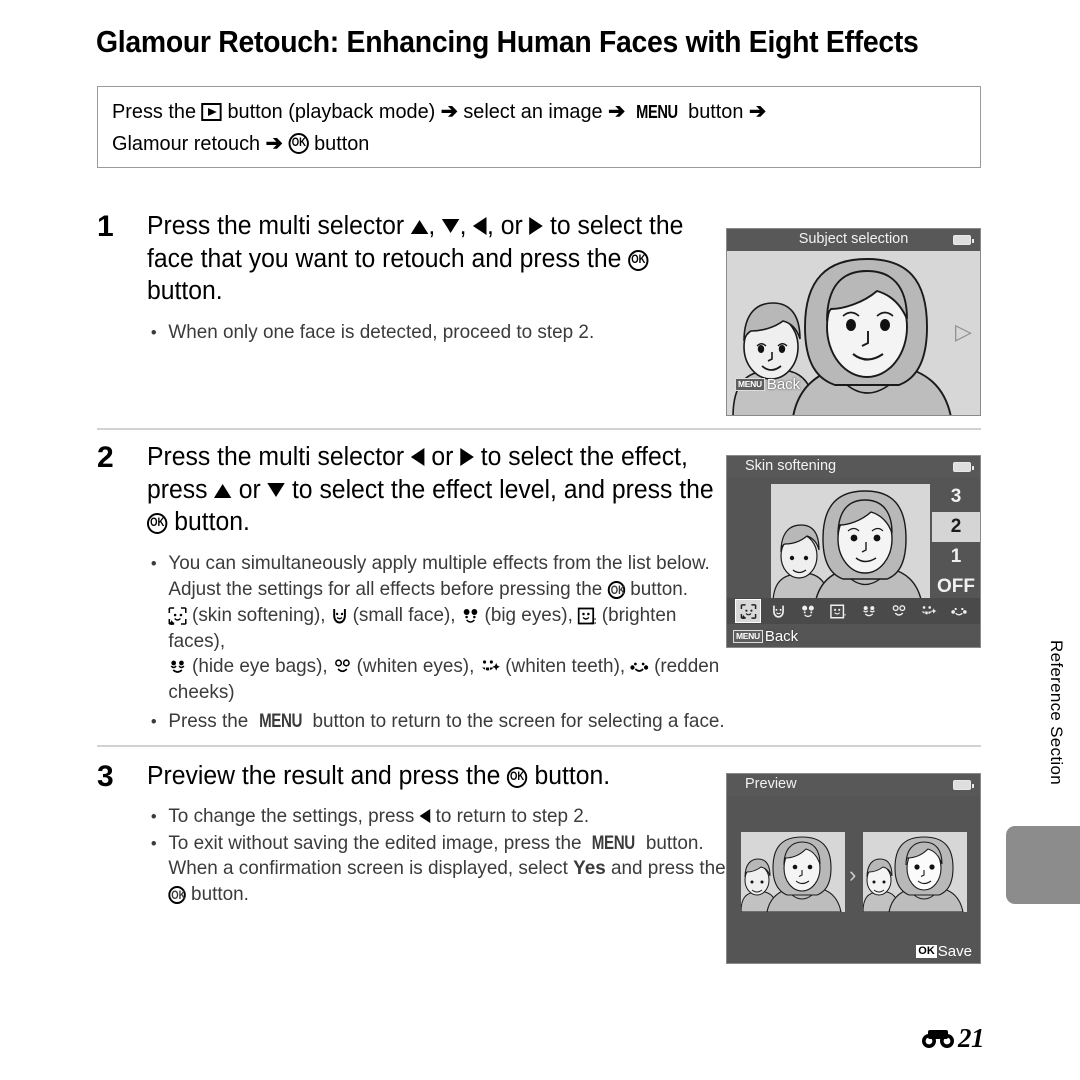  Describe the element at coordinates (260, 666) in the screenshot. I see `effect-label: (hide eye bags),` at that location.